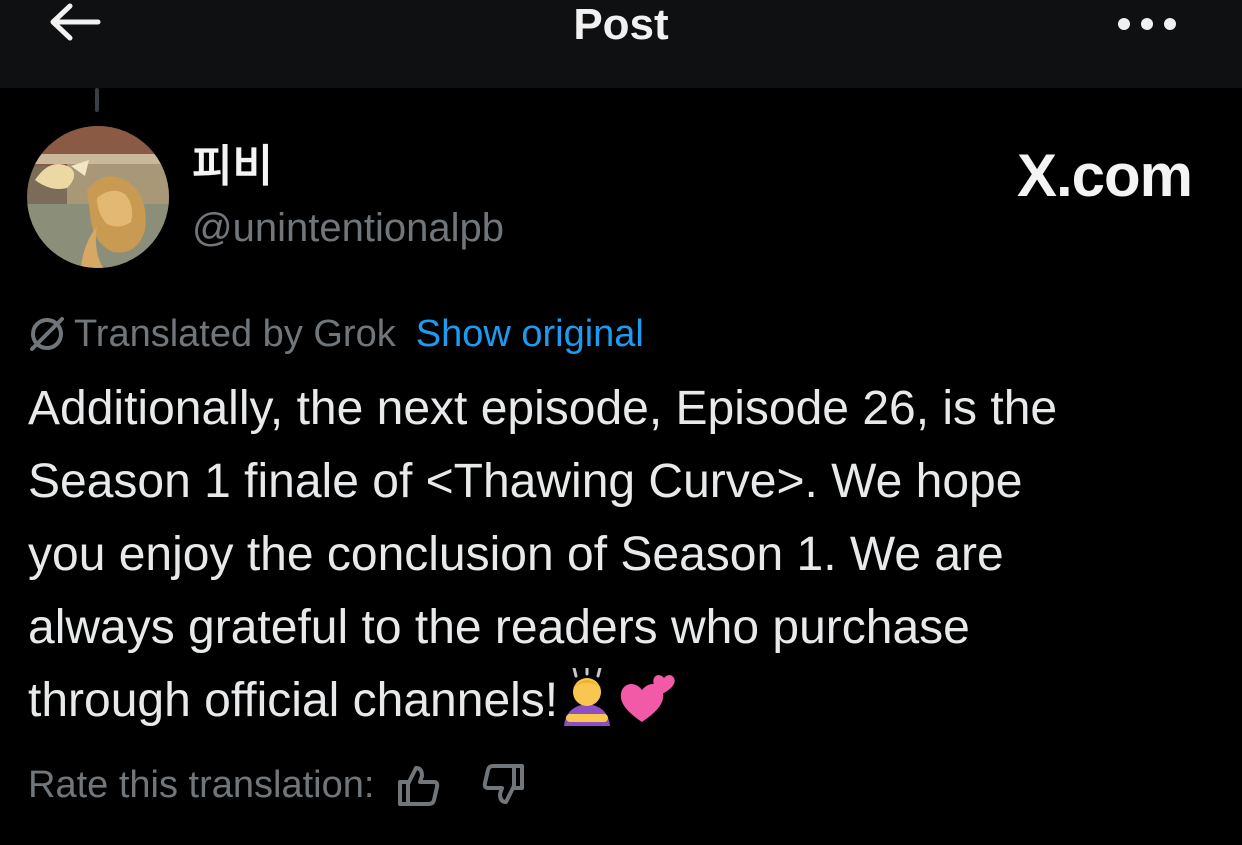 This screenshot has width=1242, height=845. I want to click on more-horizontal-icon, so click(1147, 24).